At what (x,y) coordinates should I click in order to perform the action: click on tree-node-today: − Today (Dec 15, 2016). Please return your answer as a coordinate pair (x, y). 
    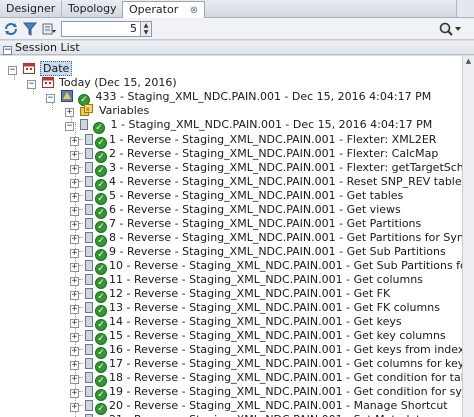
    Looking at the image, I should click on (102, 82).